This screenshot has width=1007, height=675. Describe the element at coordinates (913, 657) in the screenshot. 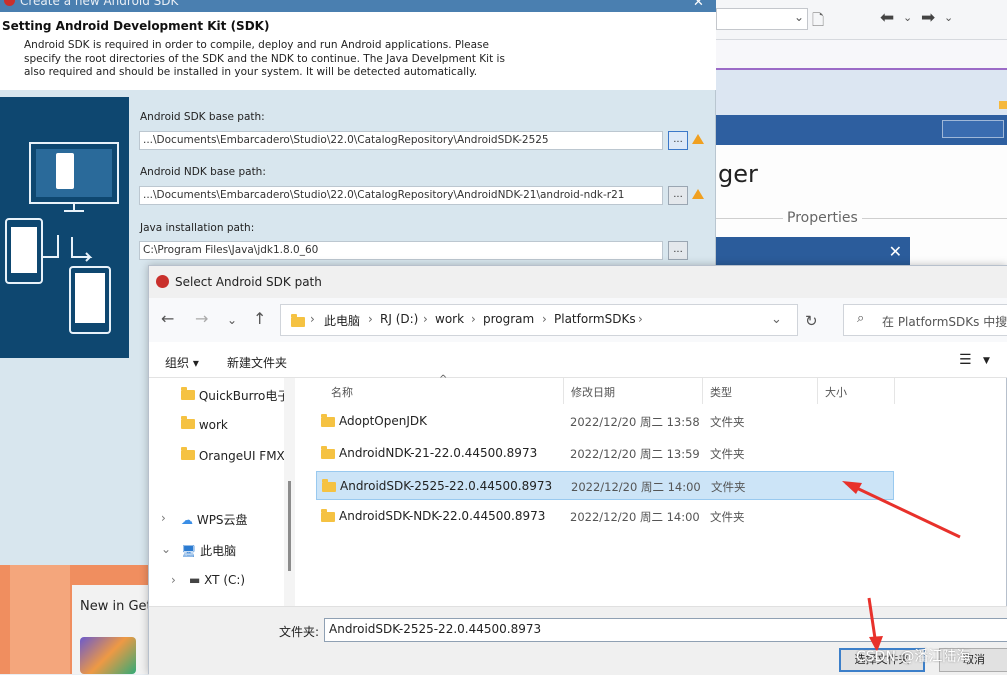

I see `watermark: CSDN @潘江陆海` at that location.